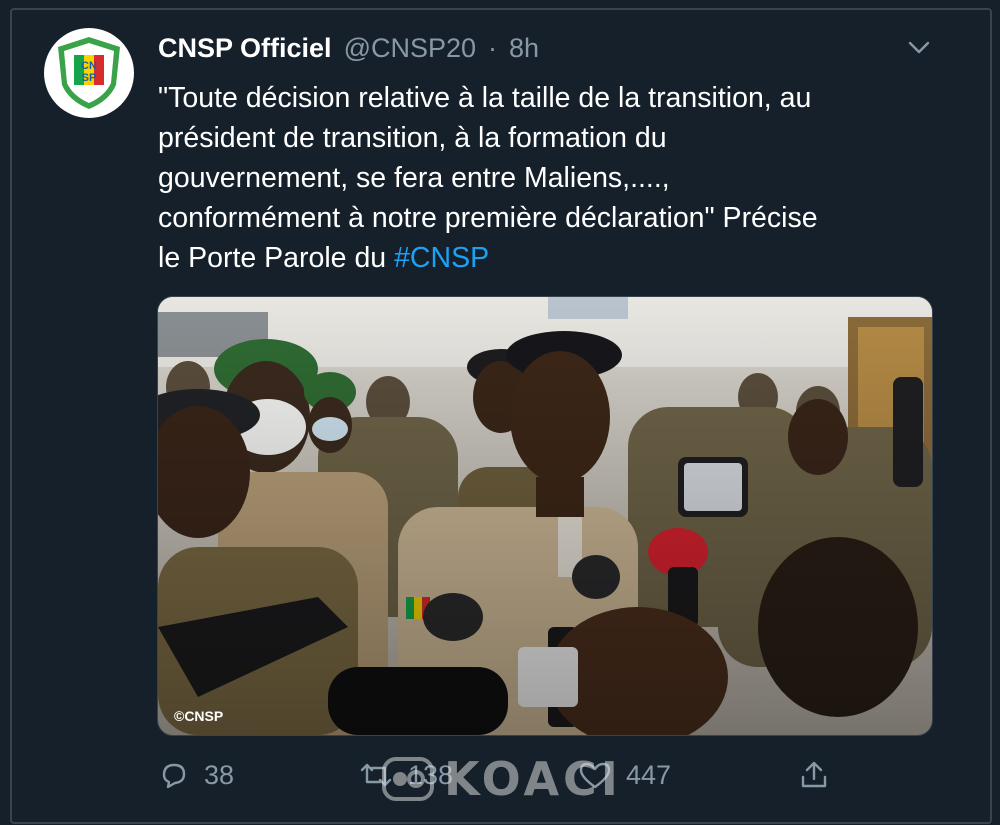 This screenshot has width=1000, height=825. I want to click on chevron-down-icon, so click(919, 47).